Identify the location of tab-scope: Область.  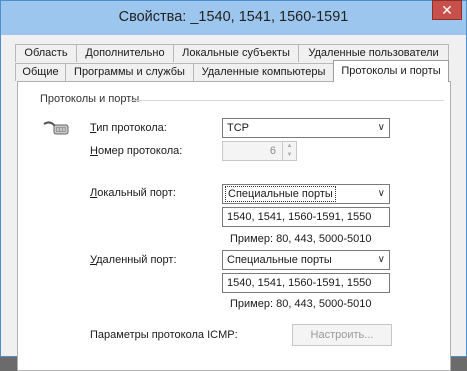
(46, 53).